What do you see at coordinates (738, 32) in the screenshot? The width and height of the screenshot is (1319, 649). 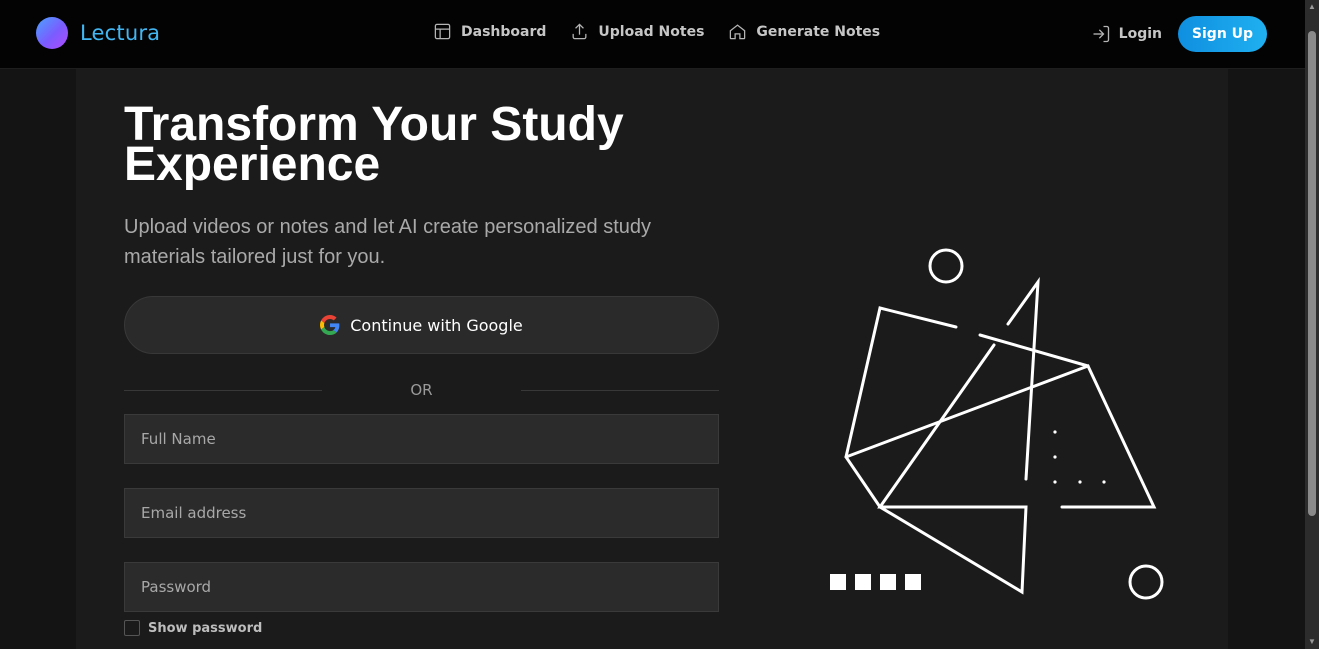 I see `home-icon` at bounding box center [738, 32].